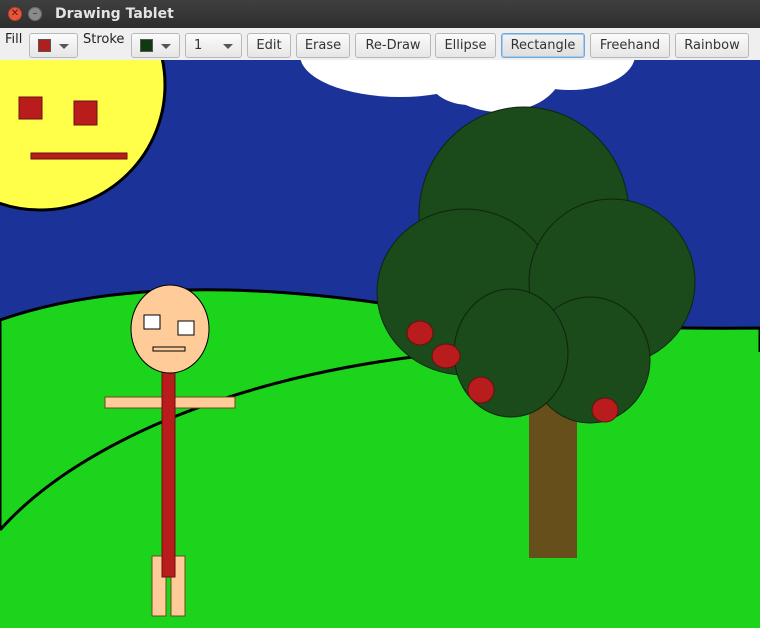 The image size is (760, 628). What do you see at coordinates (170, 329) in the screenshot?
I see `head` at bounding box center [170, 329].